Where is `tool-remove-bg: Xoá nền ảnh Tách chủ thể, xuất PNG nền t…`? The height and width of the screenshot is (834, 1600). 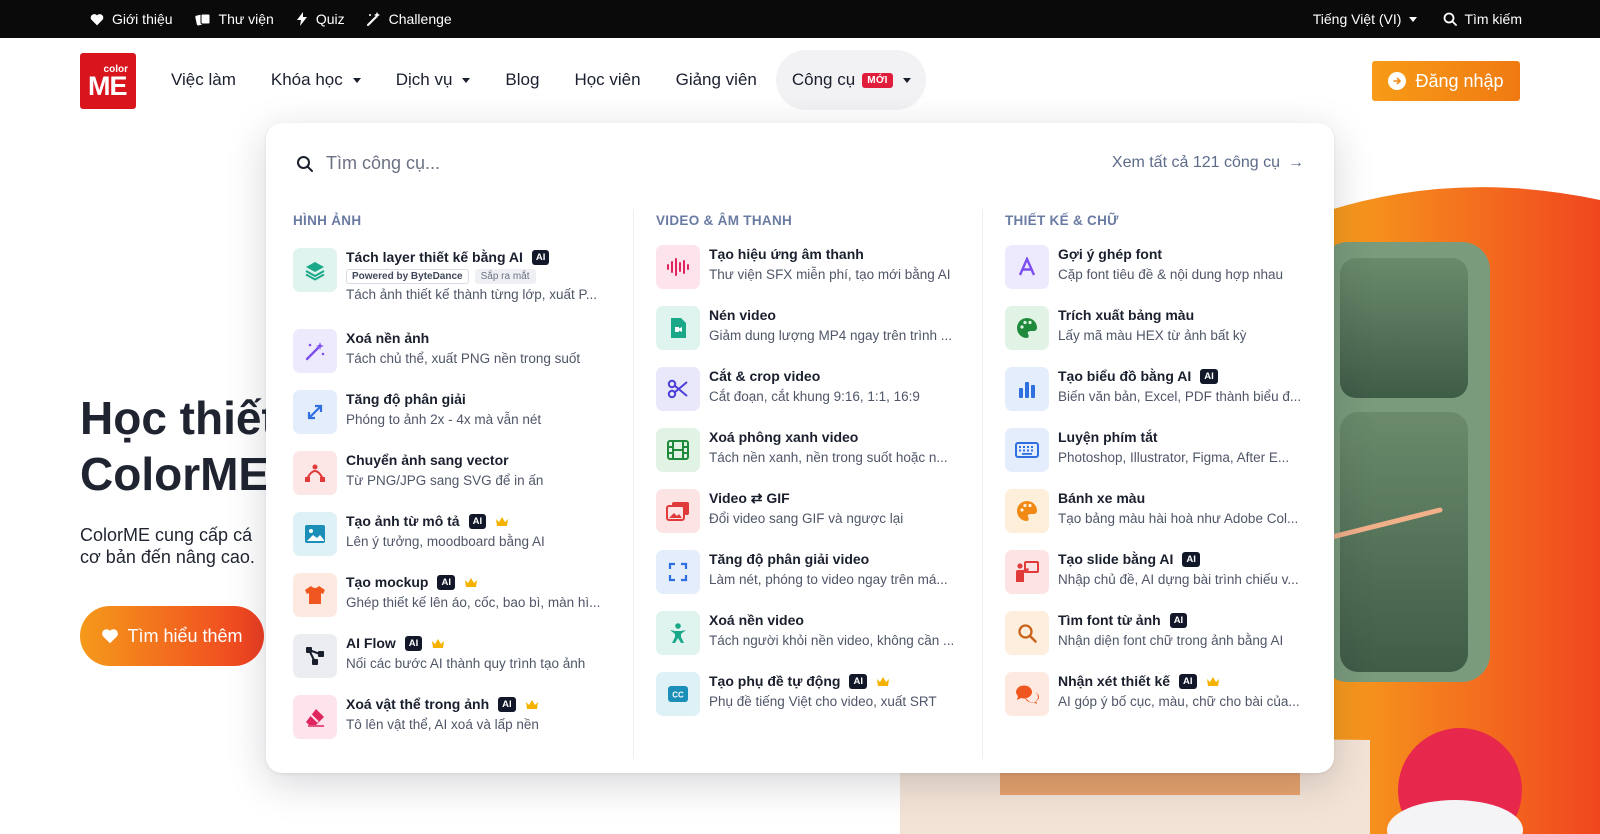 tool-remove-bg: Xoá nền ảnh Tách chủ thể, xuất PNG nền t… is located at coordinates (436, 351).